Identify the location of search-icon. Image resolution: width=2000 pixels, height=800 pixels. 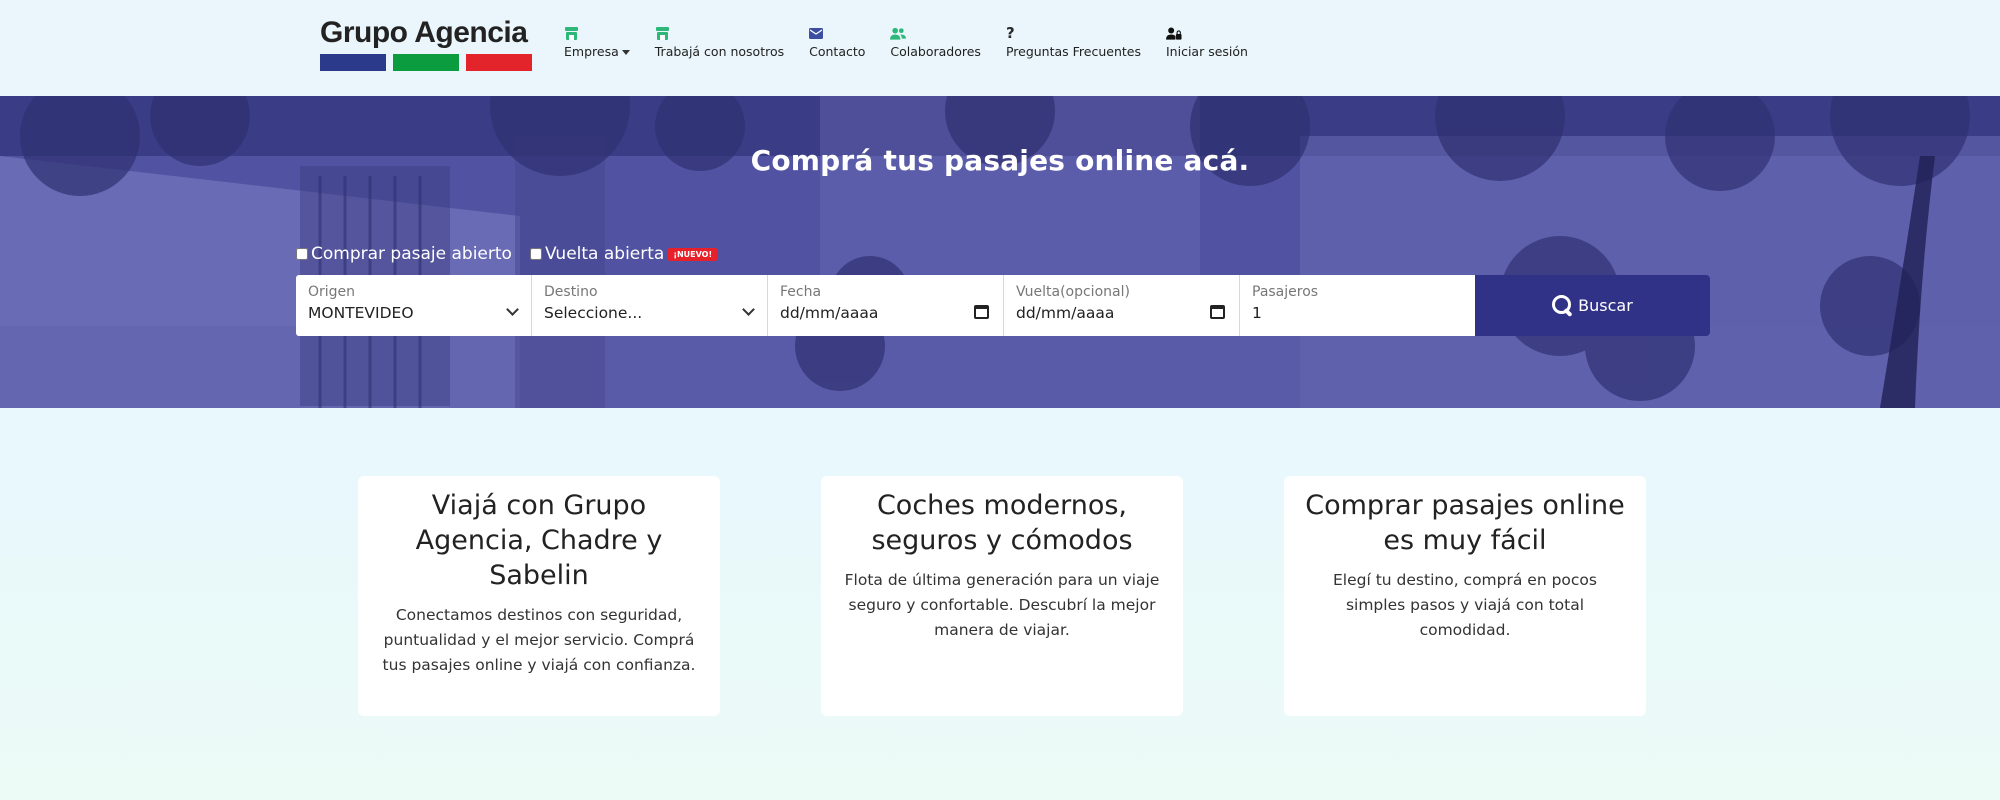
(1562, 305).